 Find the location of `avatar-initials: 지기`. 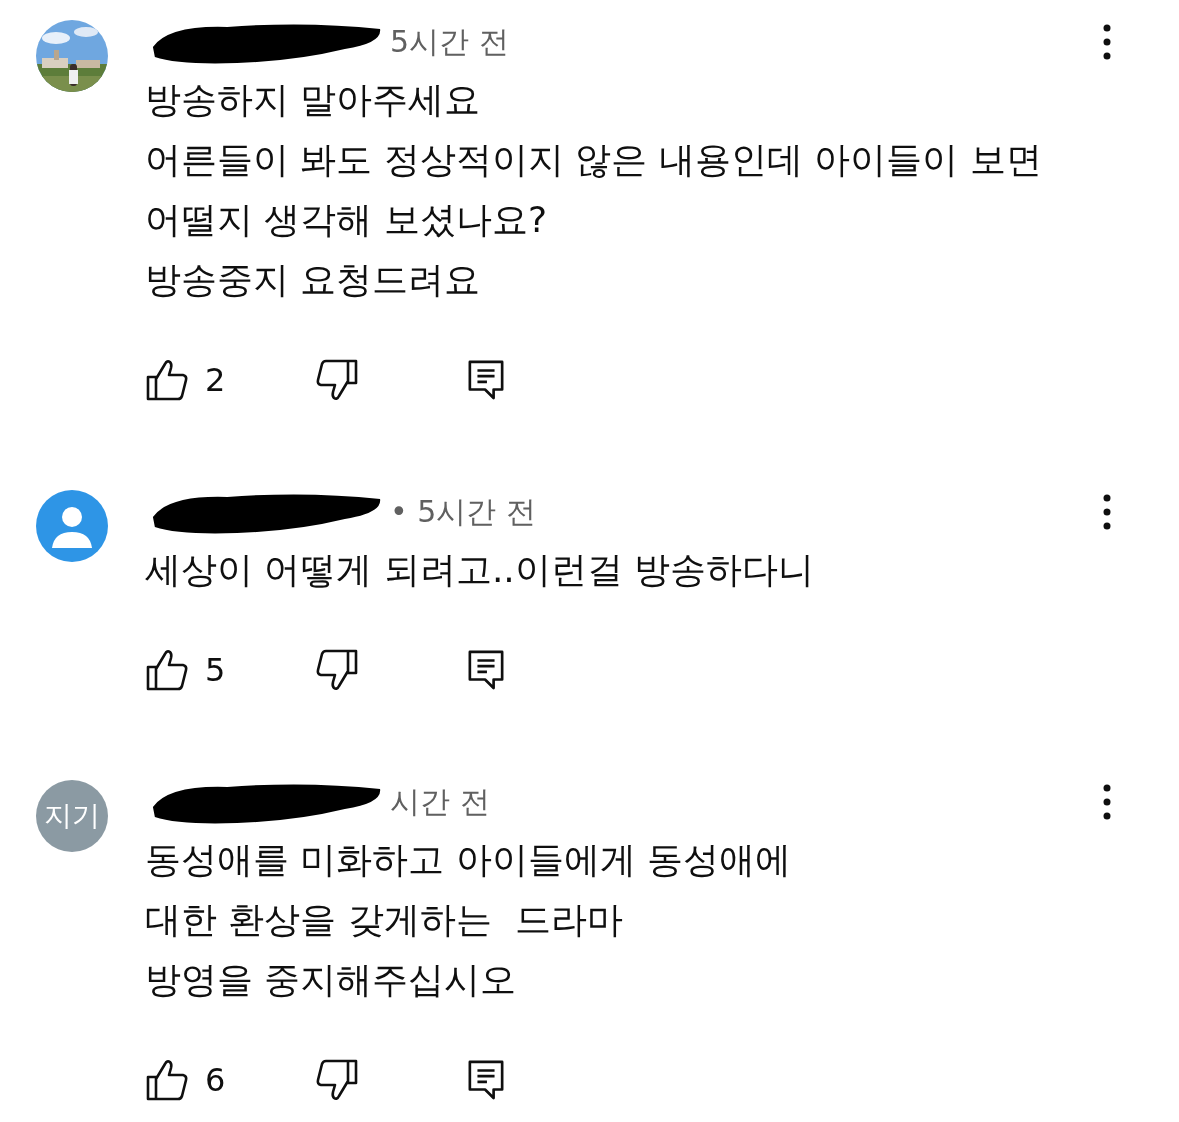

avatar-initials: 지기 is located at coordinates (72, 816).